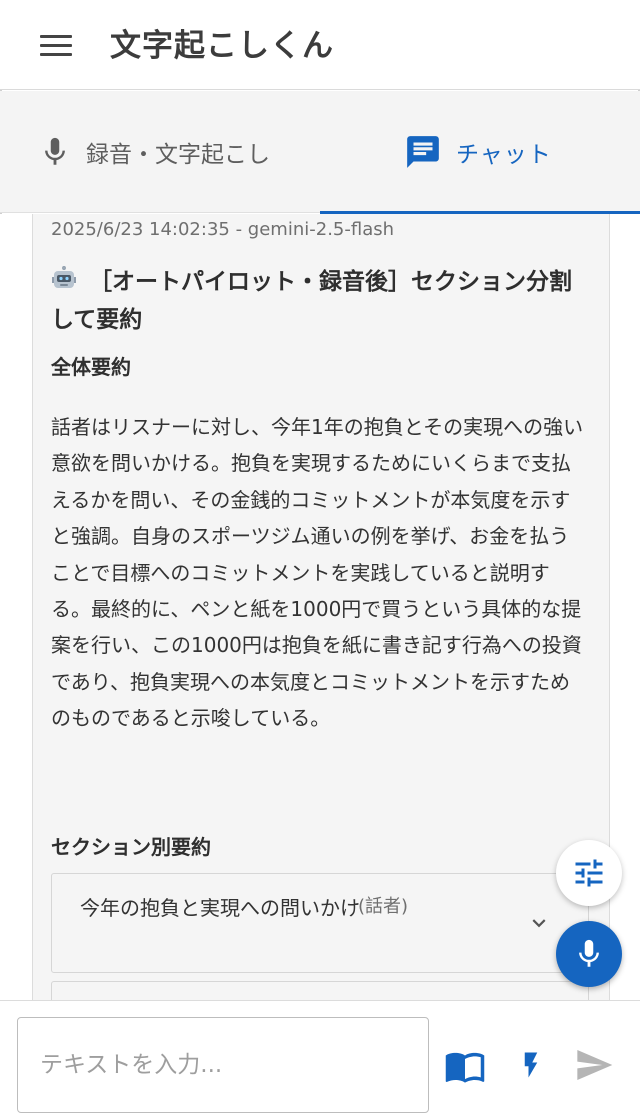  I want to click on message-input, so click(223, 1065).